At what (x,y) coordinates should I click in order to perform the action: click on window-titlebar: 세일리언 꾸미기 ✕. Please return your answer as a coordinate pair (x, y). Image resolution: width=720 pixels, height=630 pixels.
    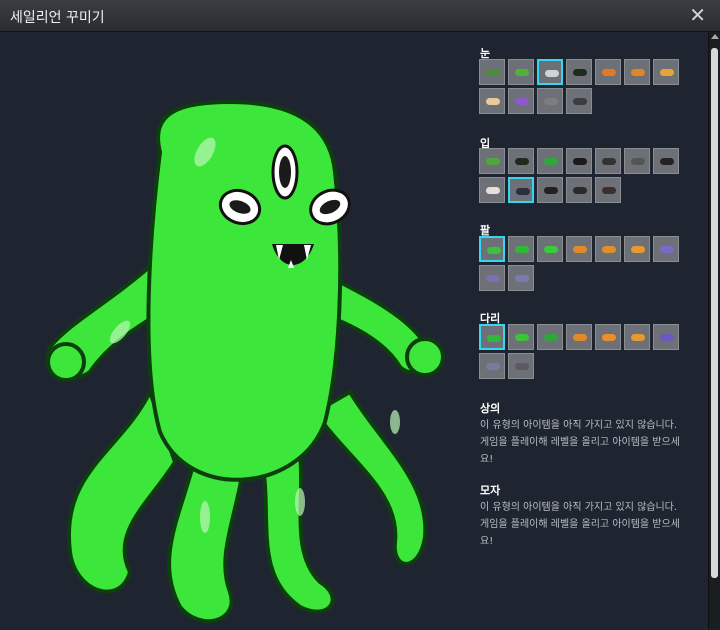
    Looking at the image, I should click on (360, 16).